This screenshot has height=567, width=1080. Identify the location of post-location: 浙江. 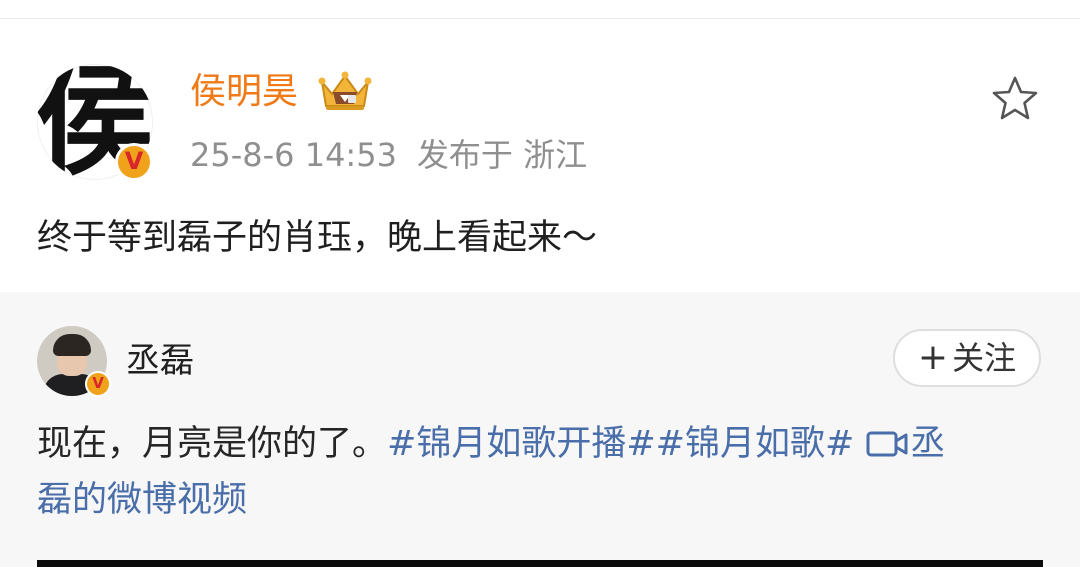
(555, 155).